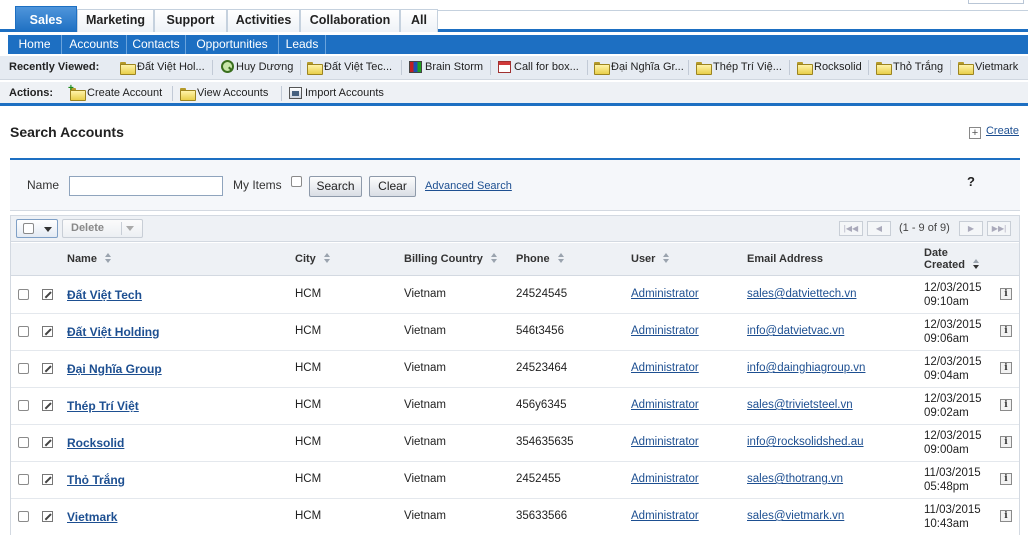 This screenshot has width=1028, height=535. I want to click on recent-item: Rocksolid, so click(829, 67).